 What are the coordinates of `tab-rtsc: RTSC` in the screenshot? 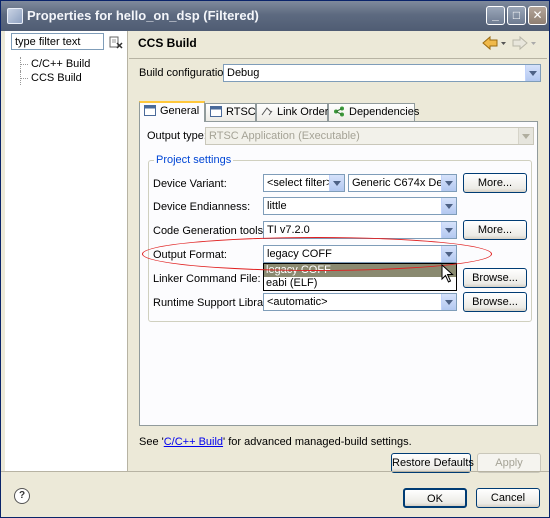 It's located at (230, 112).